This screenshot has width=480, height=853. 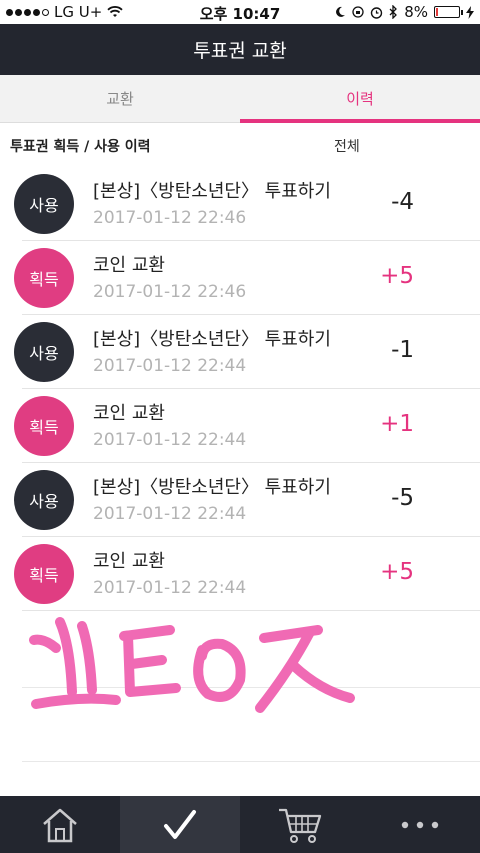 What do you see at coordinates (240, 426) in the screenshot?
I see `list-item: 획득 코인 교환 2017-01-12 22:44 +1` at bounding box center [240, 426].